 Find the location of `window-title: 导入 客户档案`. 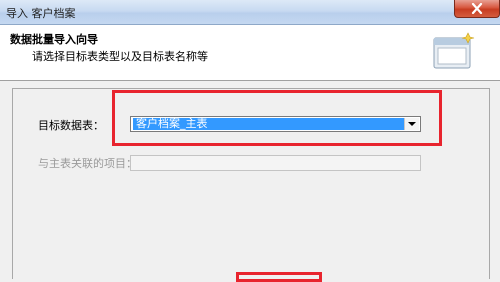

window-title: 导入 客户档案 is located at coordinates (41, 13).